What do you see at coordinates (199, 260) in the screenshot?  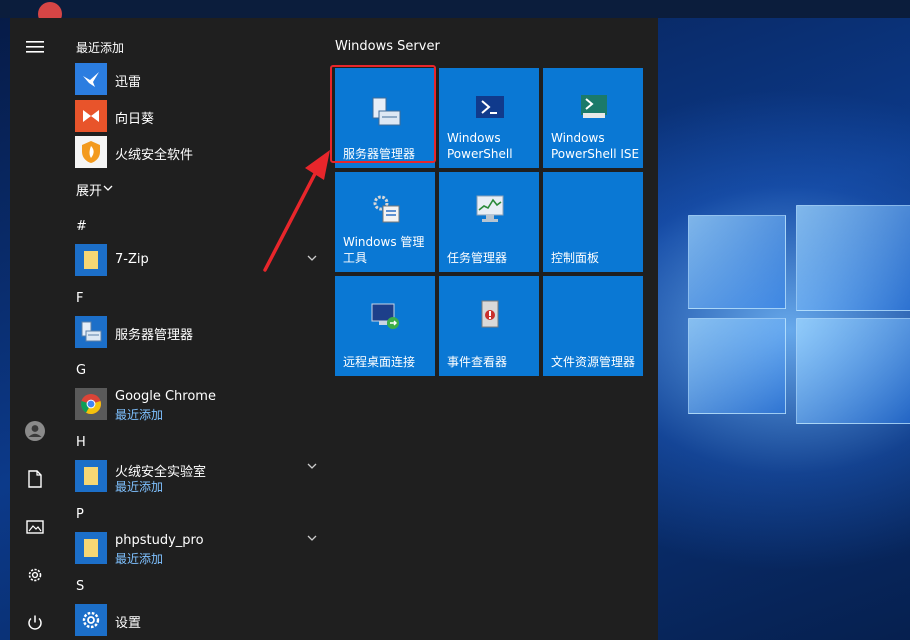 I see `app-item-7zip: 7-Zip` at bounding box center [199, 260].